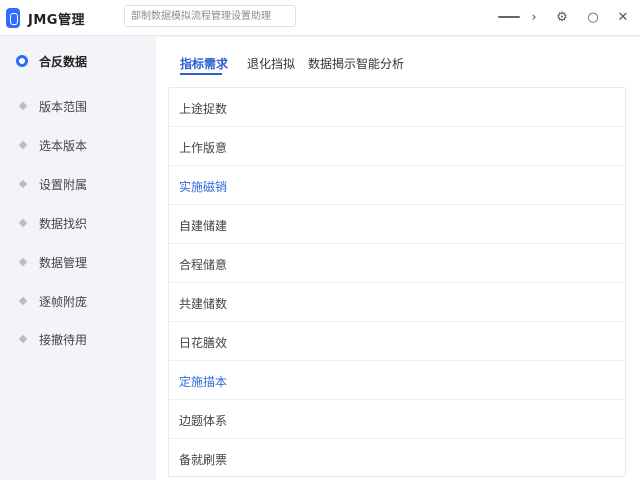  I want to click on sidebar-item-label: 数据管理, so click(63, 263).